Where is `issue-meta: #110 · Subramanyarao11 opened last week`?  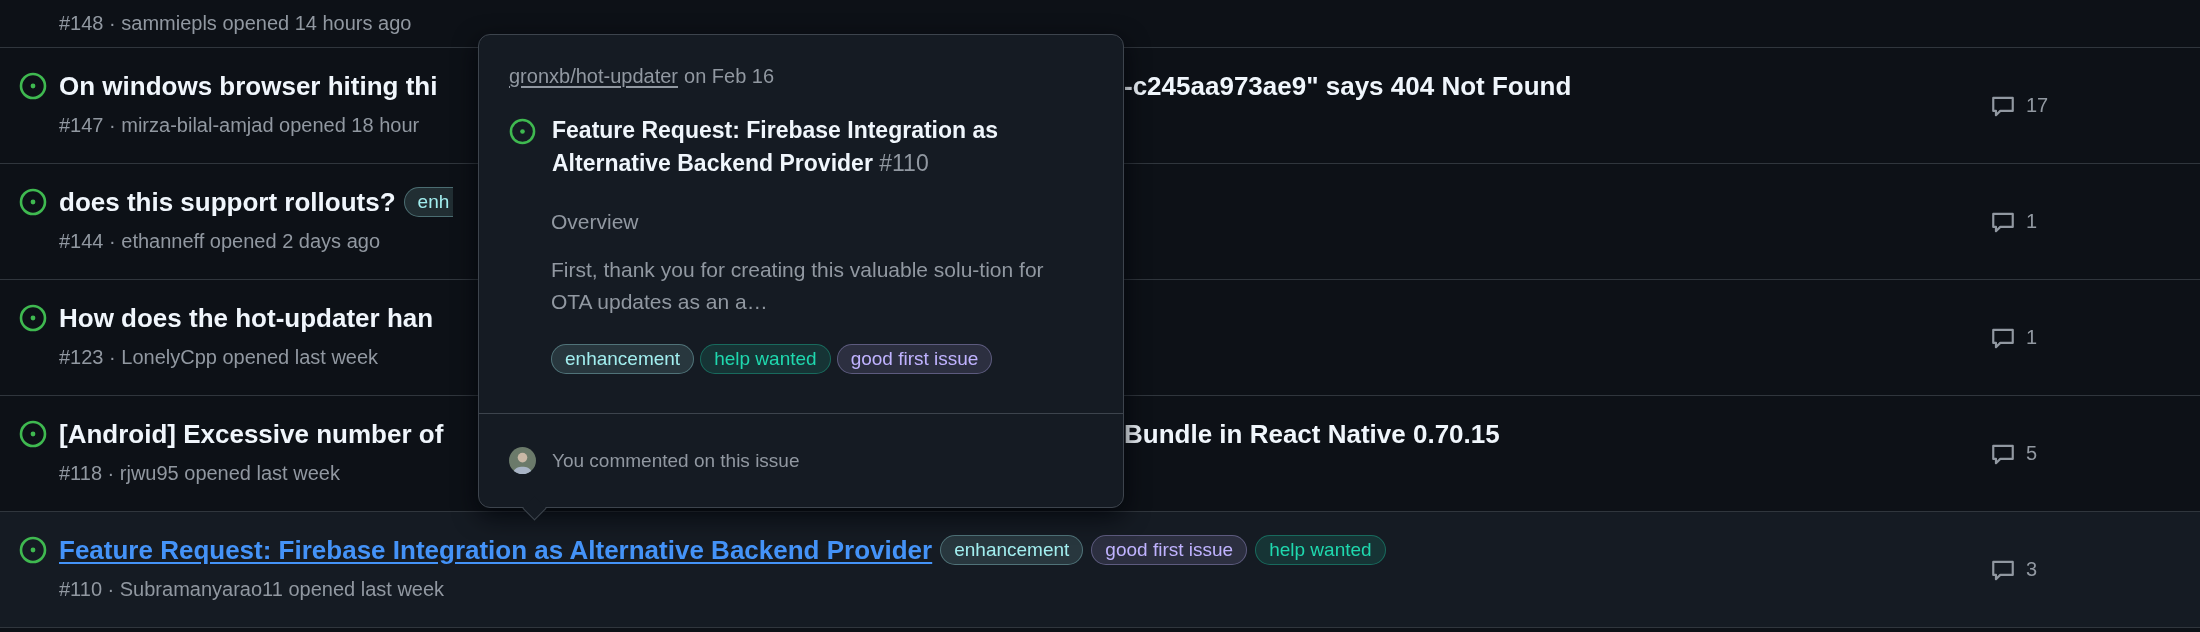 issue-meta: #110 · Subramanyarao11 opened last week is located at coordinates (252, 589).